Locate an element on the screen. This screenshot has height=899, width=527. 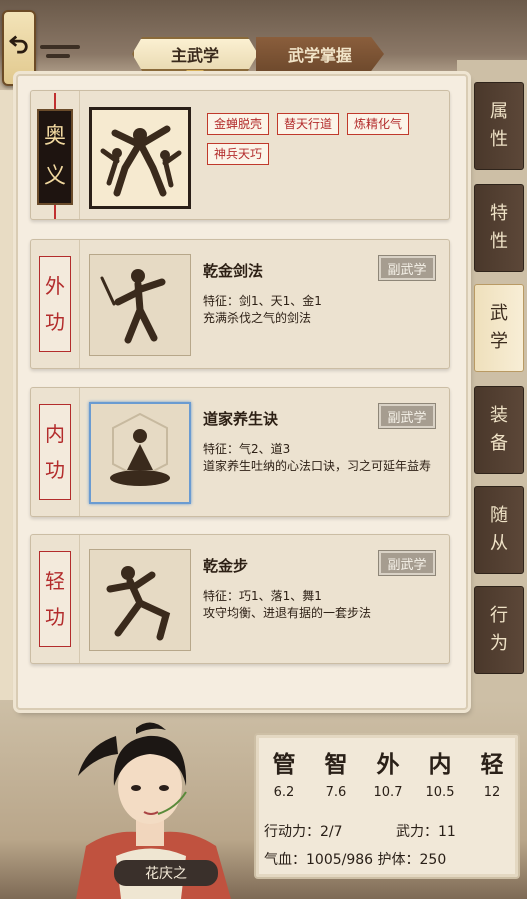
aoyi-tag: 金蝉脱壳 is located at coordinates (238, 124).